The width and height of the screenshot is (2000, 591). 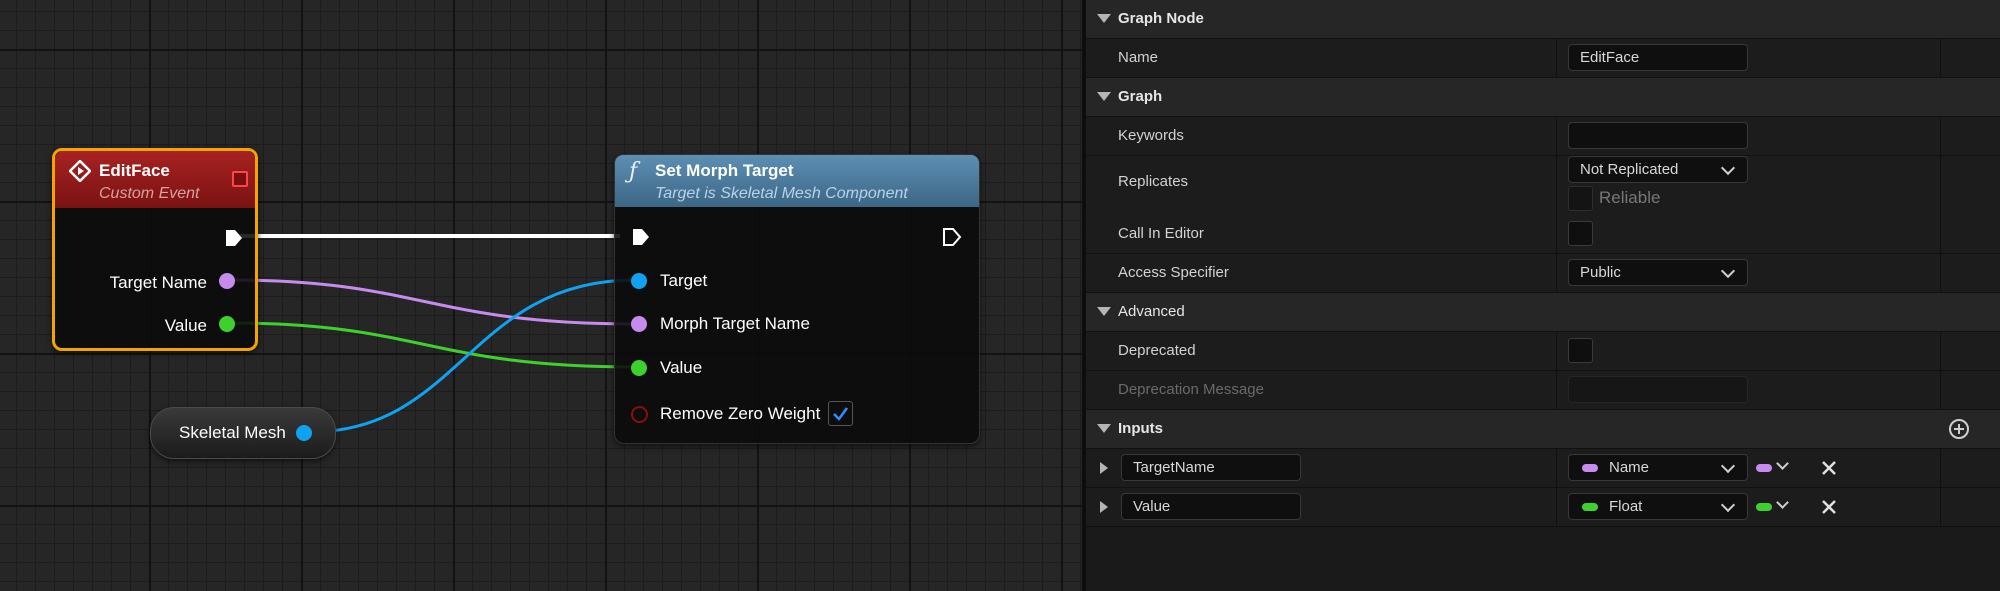 What do you see at coordinates (1543, 273) in the screenshot?
I see `prop-row-access-specifier: Access Specifier Public` at bounding box center [1543, 273].